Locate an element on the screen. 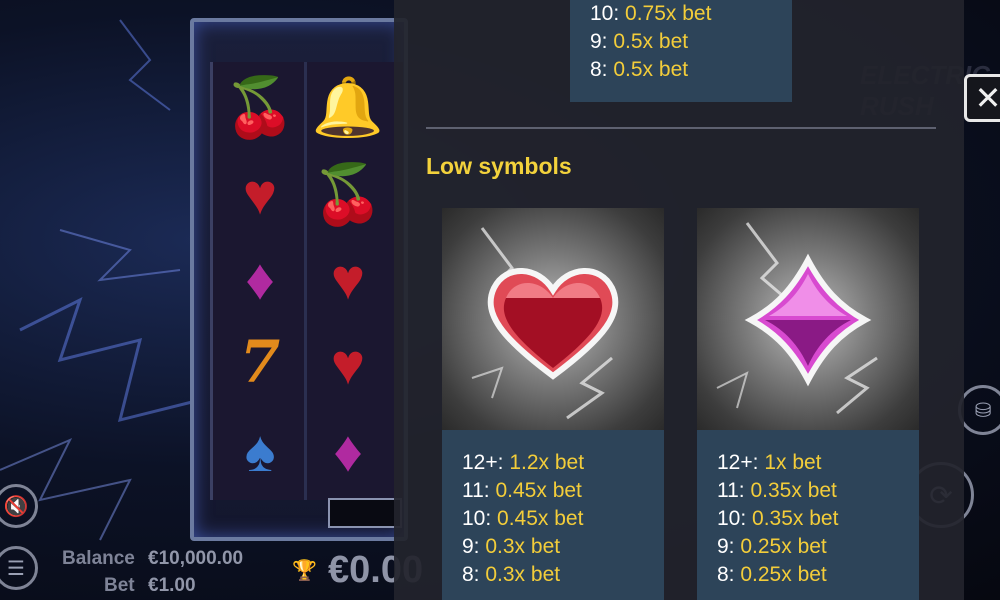 This screenshot has height=600, width=1000. payout-row: 11: 0.35x bet is located at coordinates (777, 491).